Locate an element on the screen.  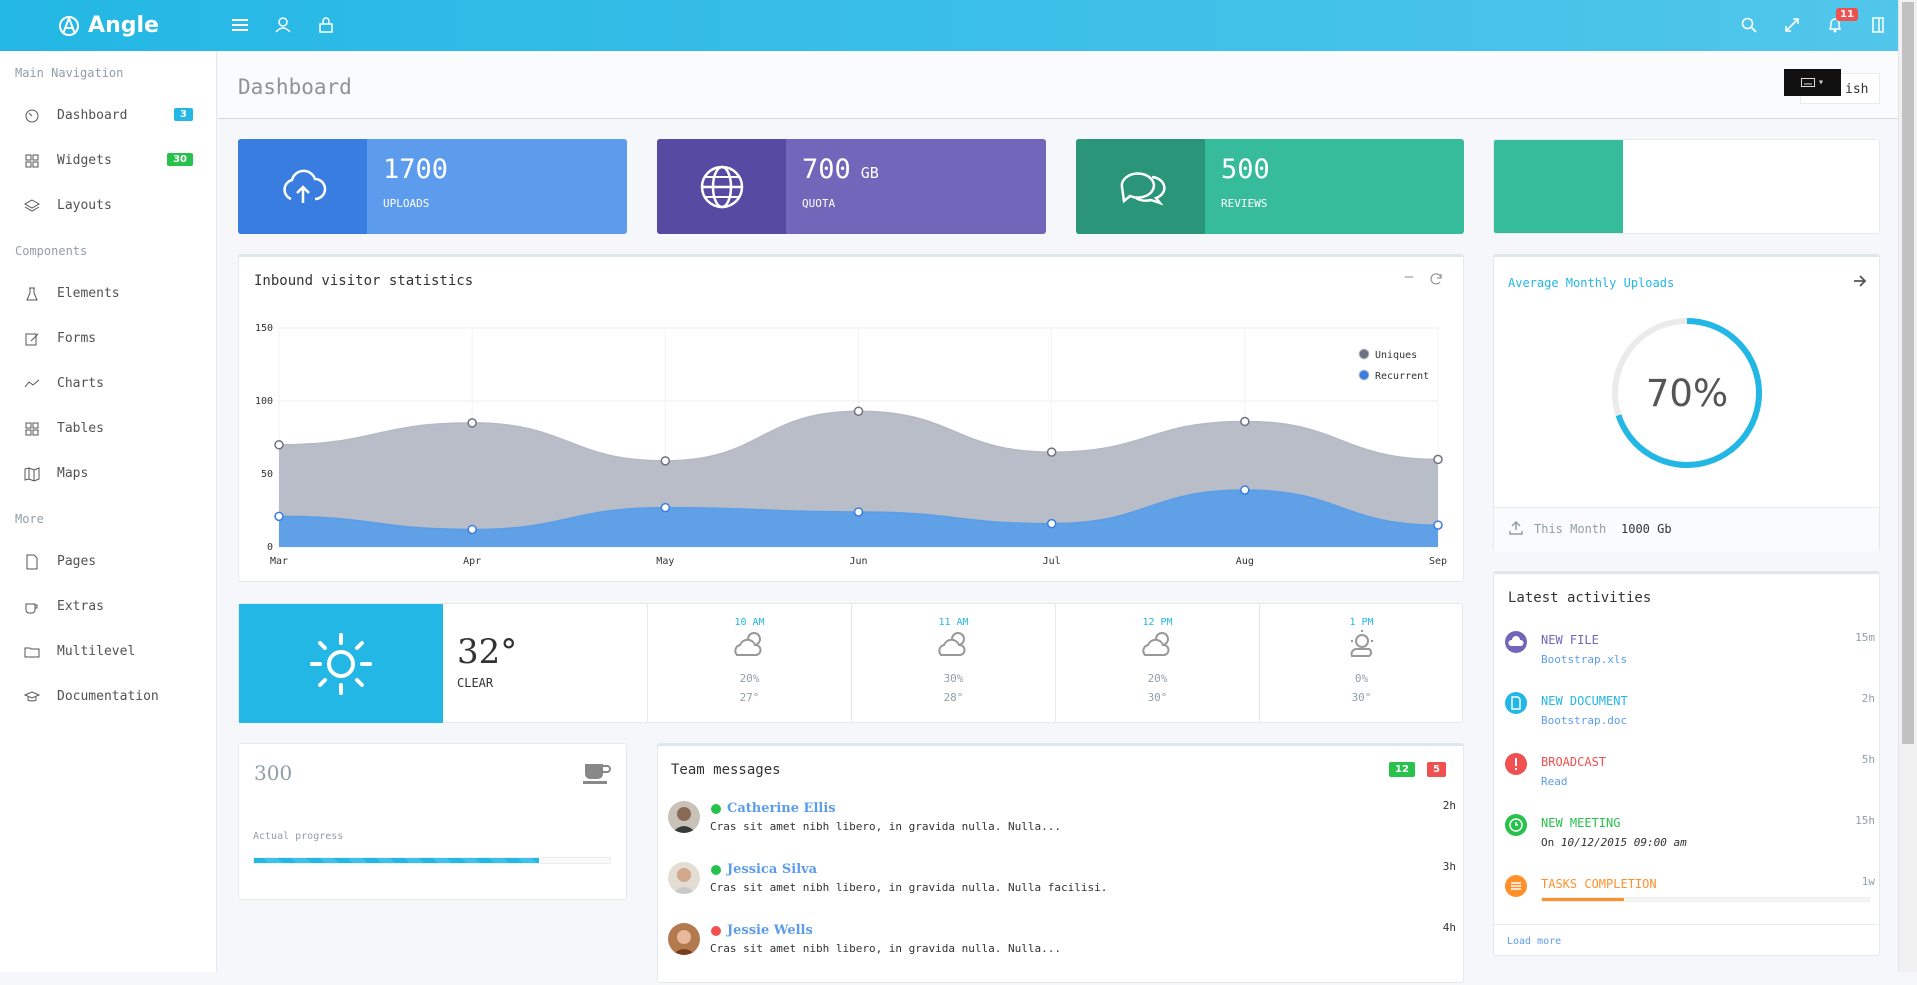
sidebar-item-forms: Forms is located at coordinates (108, 339).